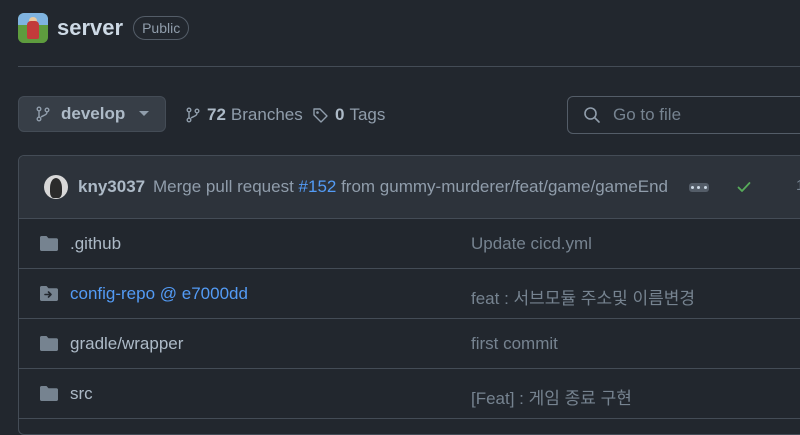 Image resolution: width=800 pixels, height=435 pixels. What do you see at coordinates (159, 294) in the screenshot?
I see `file-name: config-repo @ e7000dd` at bounding box center [159, 294].